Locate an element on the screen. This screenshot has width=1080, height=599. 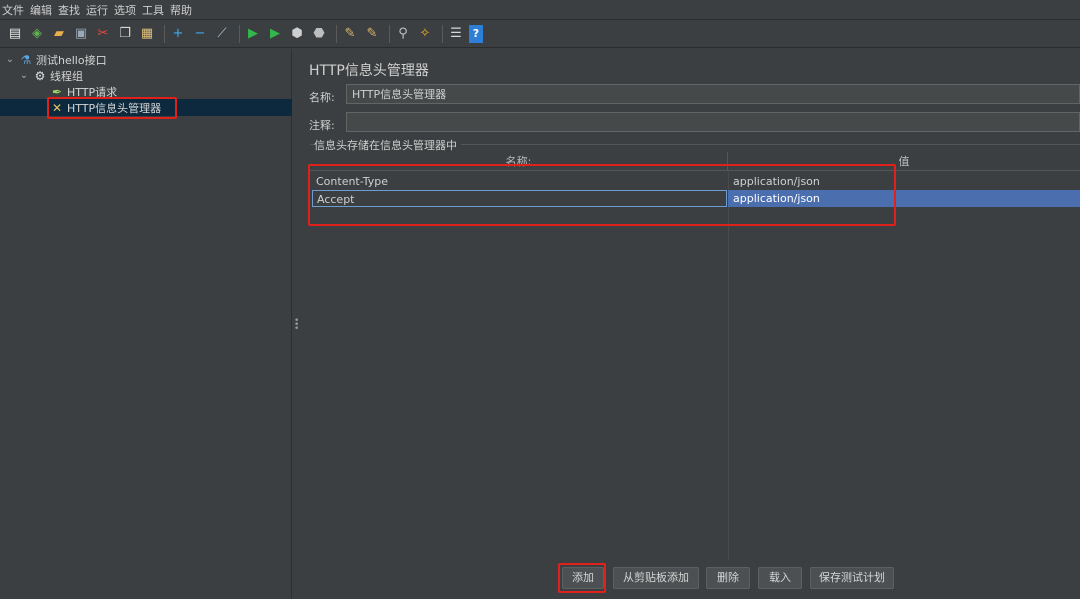
column-divider is located at coordinates (728, 365).